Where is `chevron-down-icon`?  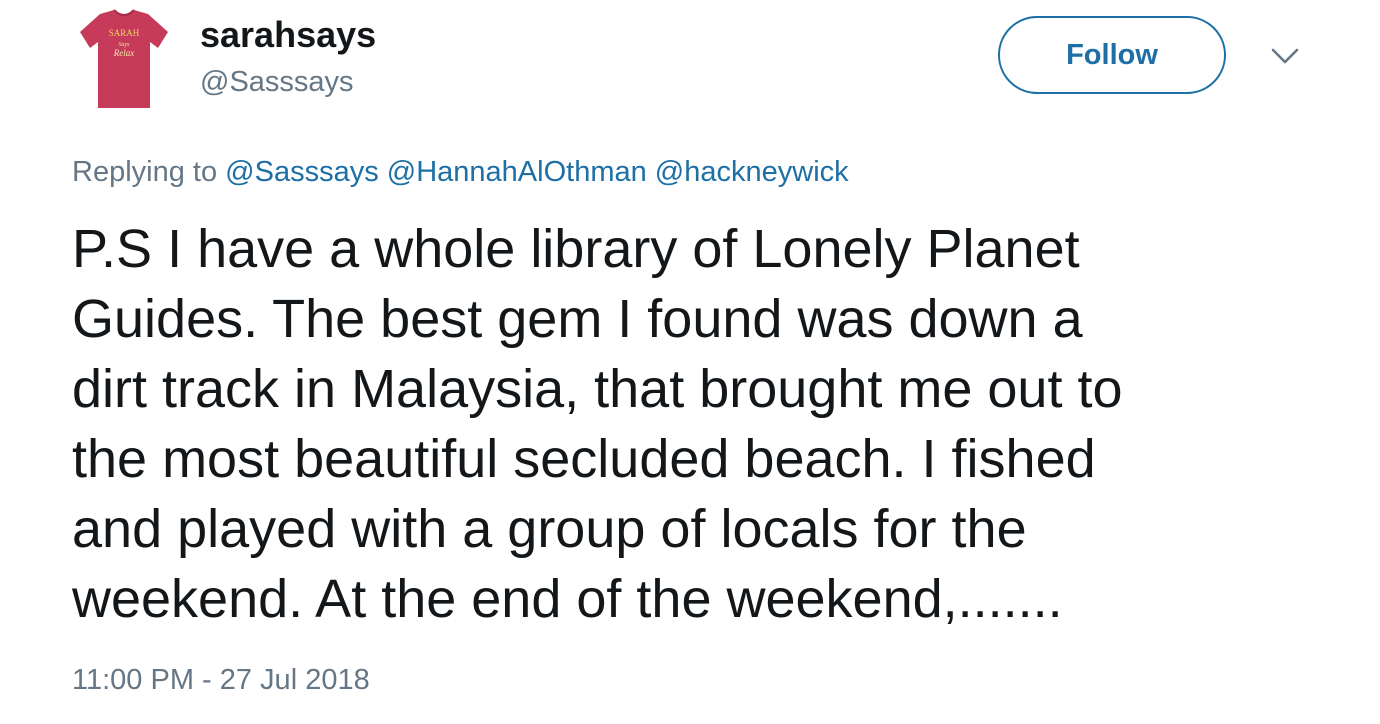 chevron-down-icon is located at coordinates (1285, 56).